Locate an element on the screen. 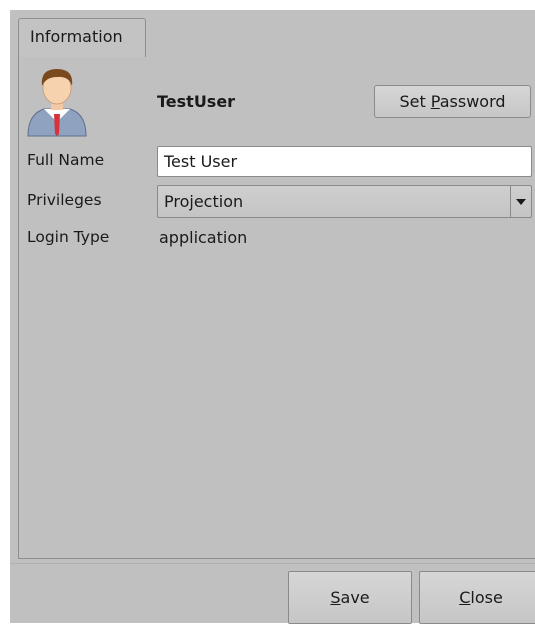  login-type-label: Login Type is located at coordinates (68, 237).